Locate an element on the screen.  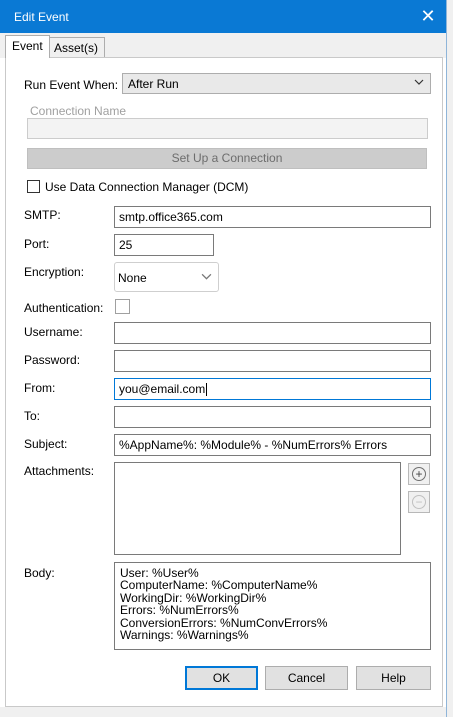
ok-button: OK is located at coordinates (221, 678).